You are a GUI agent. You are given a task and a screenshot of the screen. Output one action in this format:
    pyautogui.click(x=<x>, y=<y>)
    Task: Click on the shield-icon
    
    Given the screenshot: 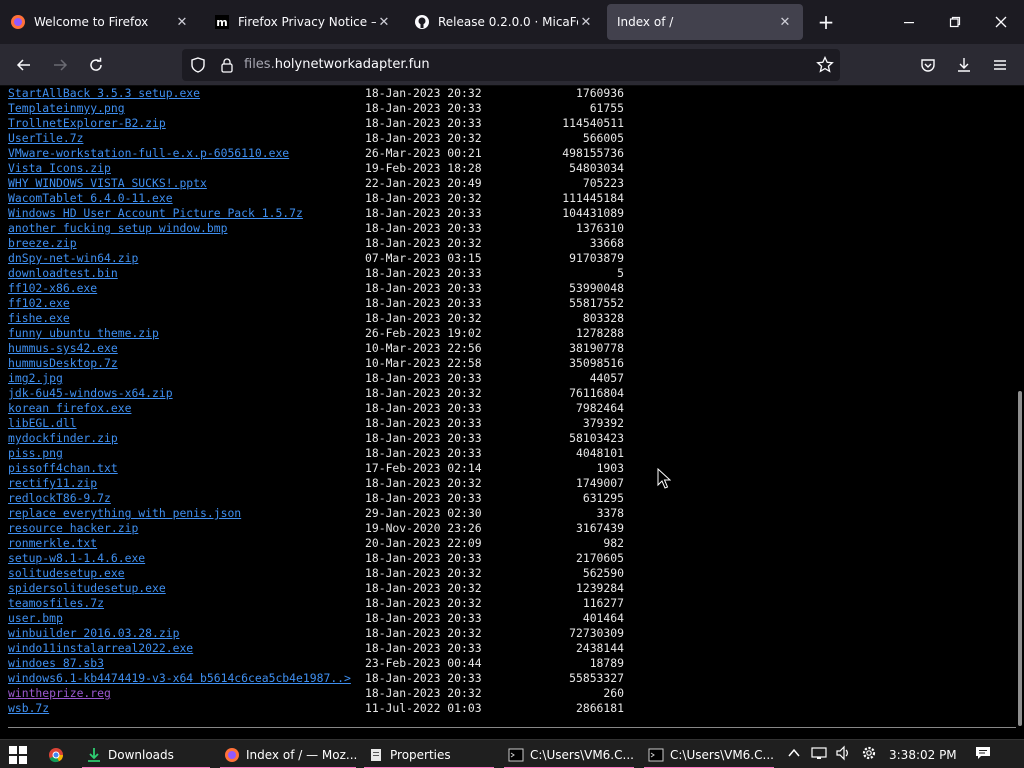 What is the action you would take?
    pyautogui.click(x=198, y=67)
    